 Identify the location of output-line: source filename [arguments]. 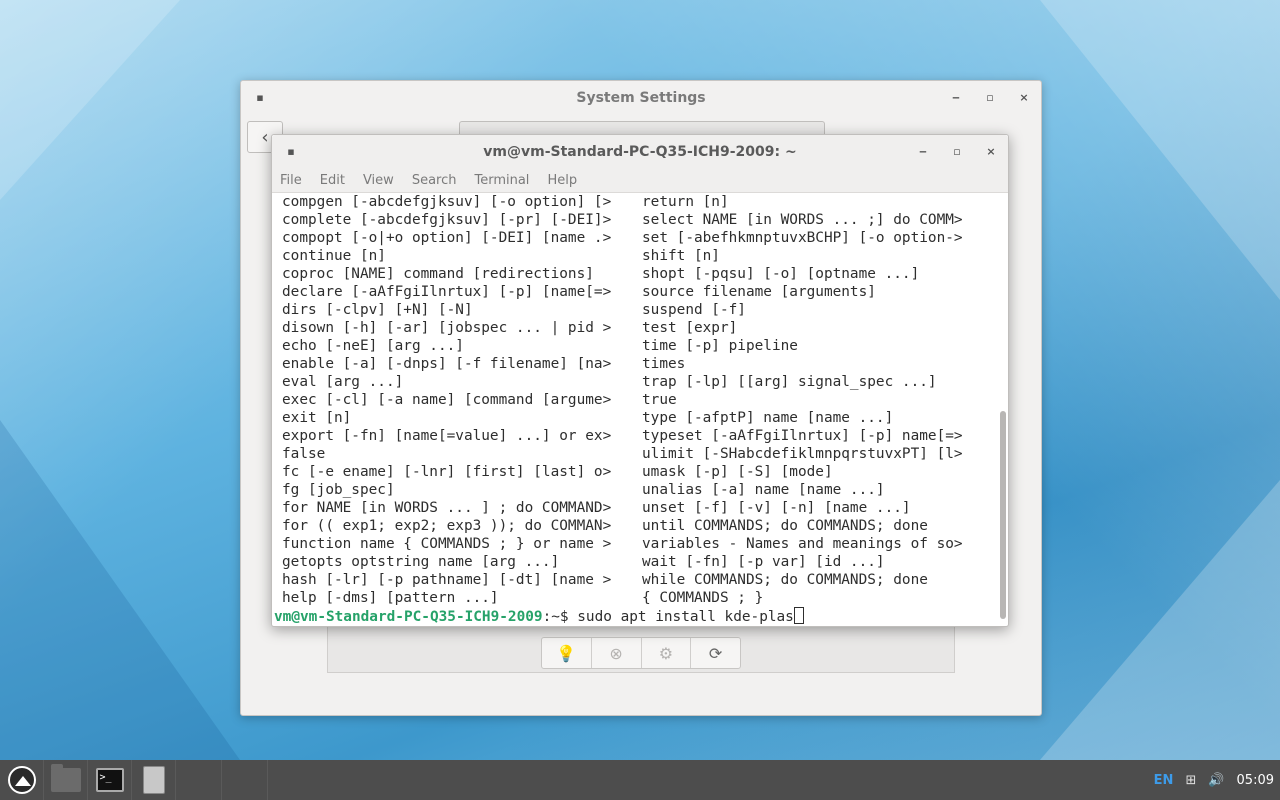
(759, 292).